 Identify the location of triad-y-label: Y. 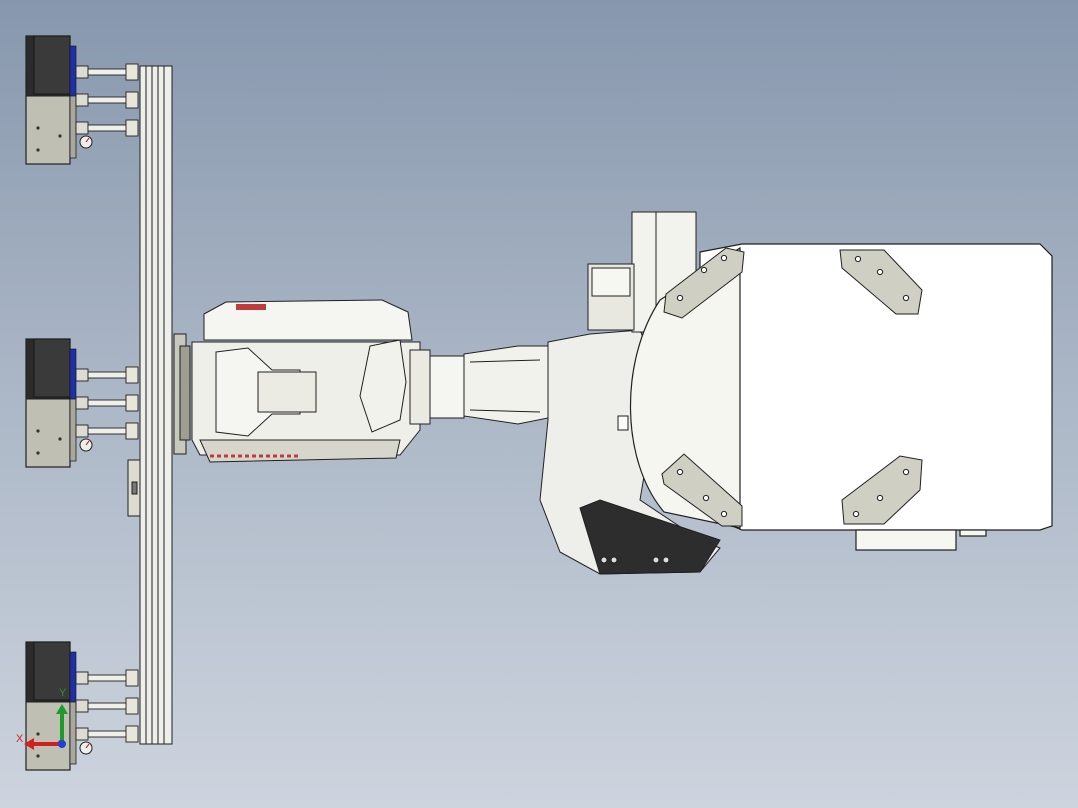
(63, 693).